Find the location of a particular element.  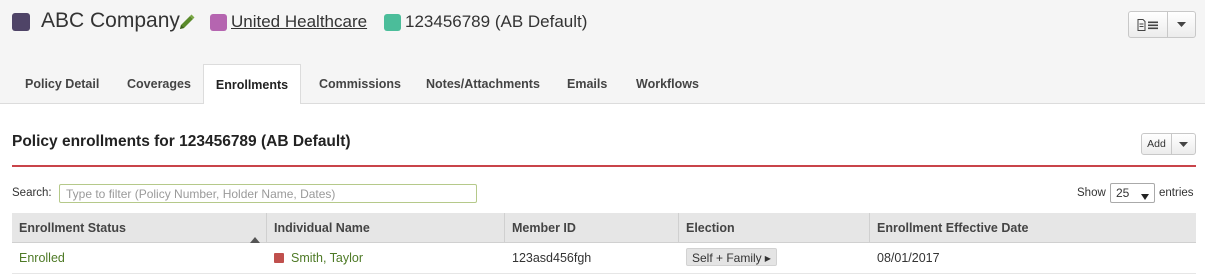

dropdown-arrow-icon is located at coordinates (1145, 196).